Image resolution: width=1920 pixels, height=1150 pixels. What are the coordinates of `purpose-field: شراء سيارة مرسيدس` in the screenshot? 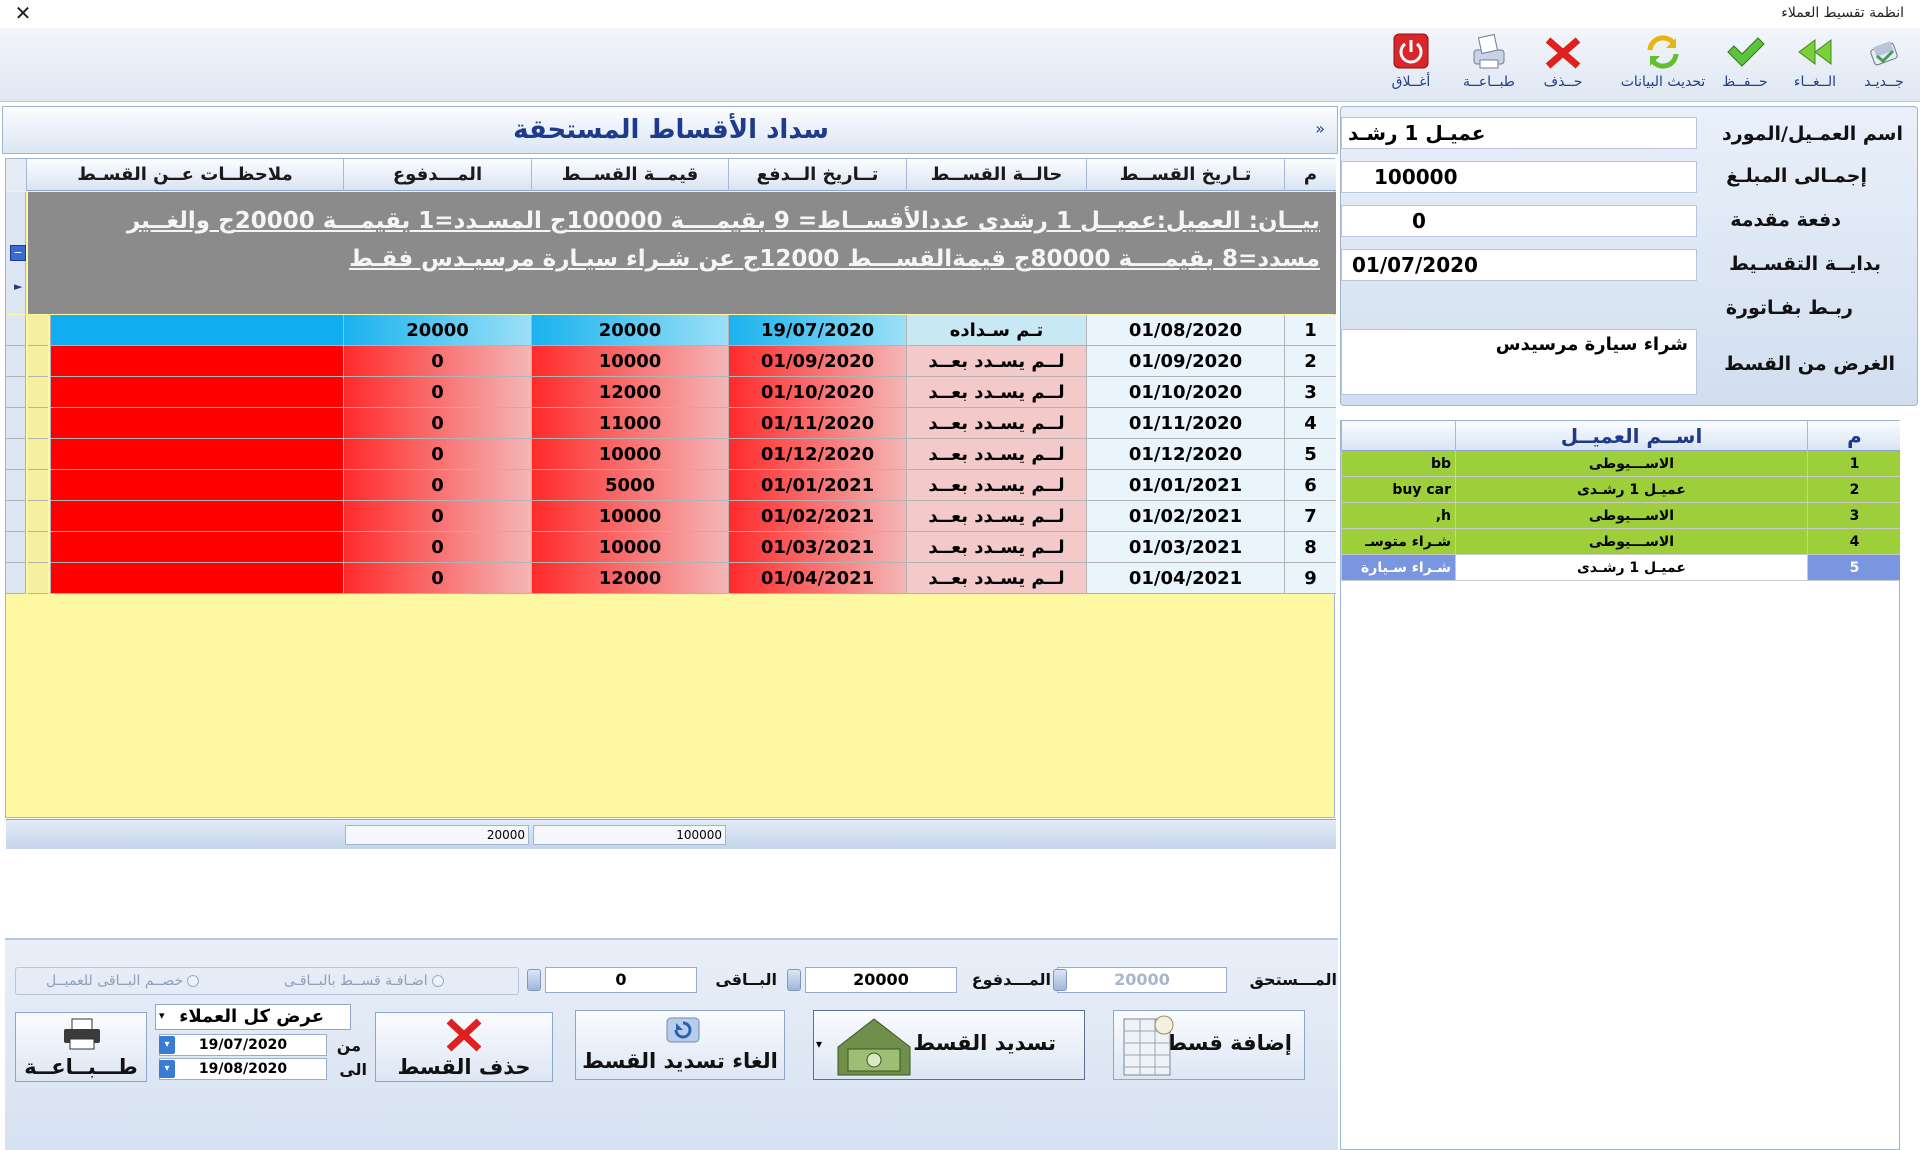 It's located at (1519, 362).